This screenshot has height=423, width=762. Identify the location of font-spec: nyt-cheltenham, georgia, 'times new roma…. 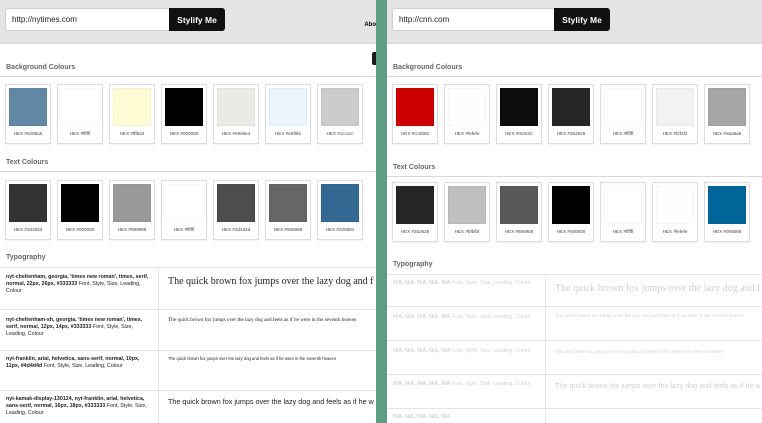
(79, 284).